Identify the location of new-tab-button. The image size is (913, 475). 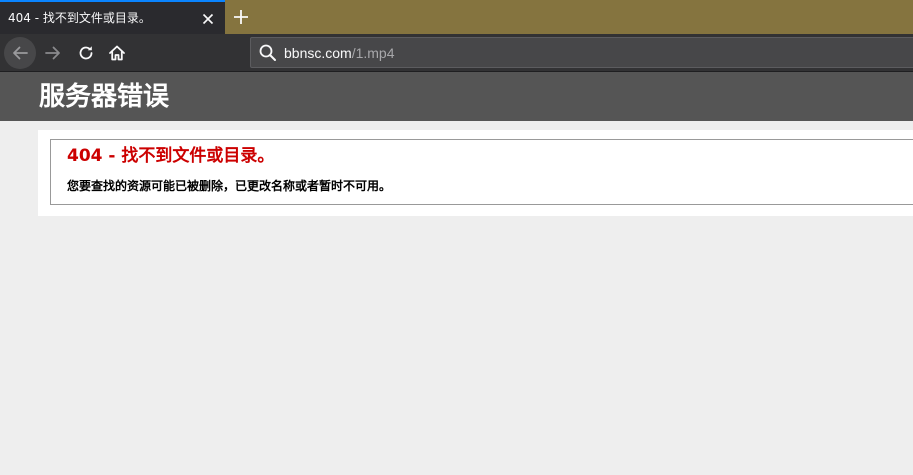
(241, 17).